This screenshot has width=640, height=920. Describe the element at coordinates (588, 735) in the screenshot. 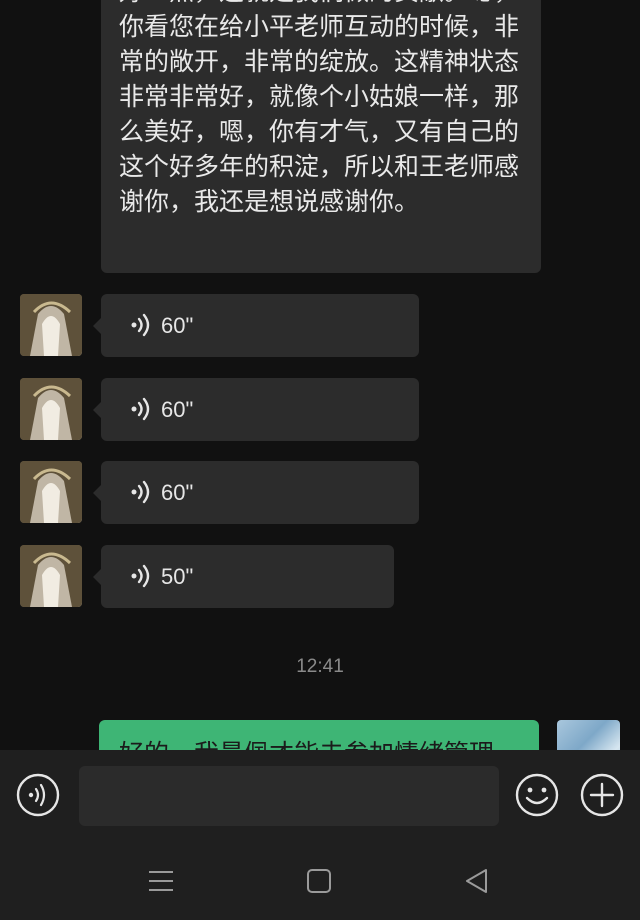

I see `my-avatar` at that location.